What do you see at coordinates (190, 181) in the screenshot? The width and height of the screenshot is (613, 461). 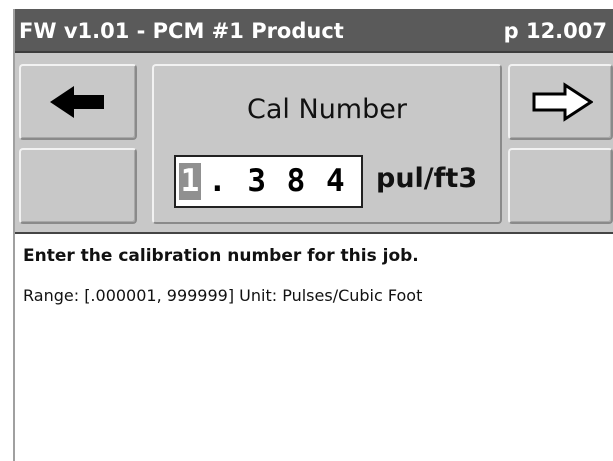 I see `edit-cursor-digit: 1` at bounding box center [190, 181].